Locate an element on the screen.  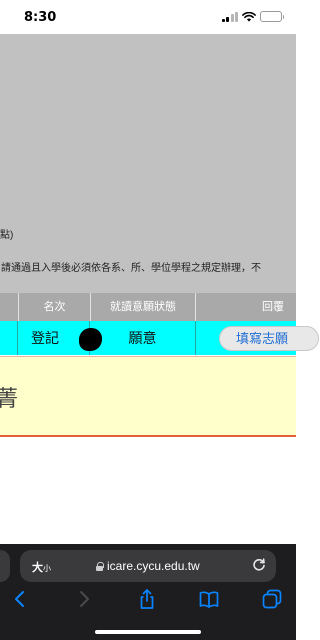
browser-toolbar is located at coordinates (148, 600).